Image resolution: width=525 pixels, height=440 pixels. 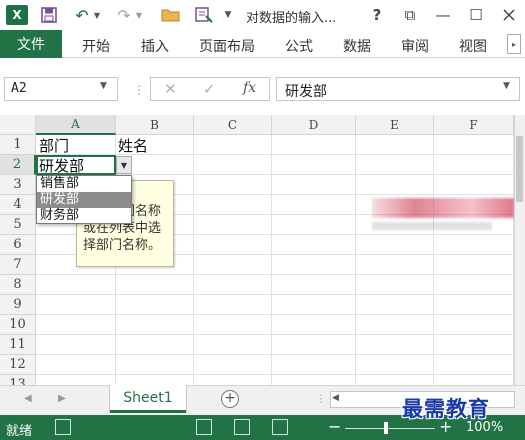 I want to click on tab-data: 数据, so click(x=357, y=46).